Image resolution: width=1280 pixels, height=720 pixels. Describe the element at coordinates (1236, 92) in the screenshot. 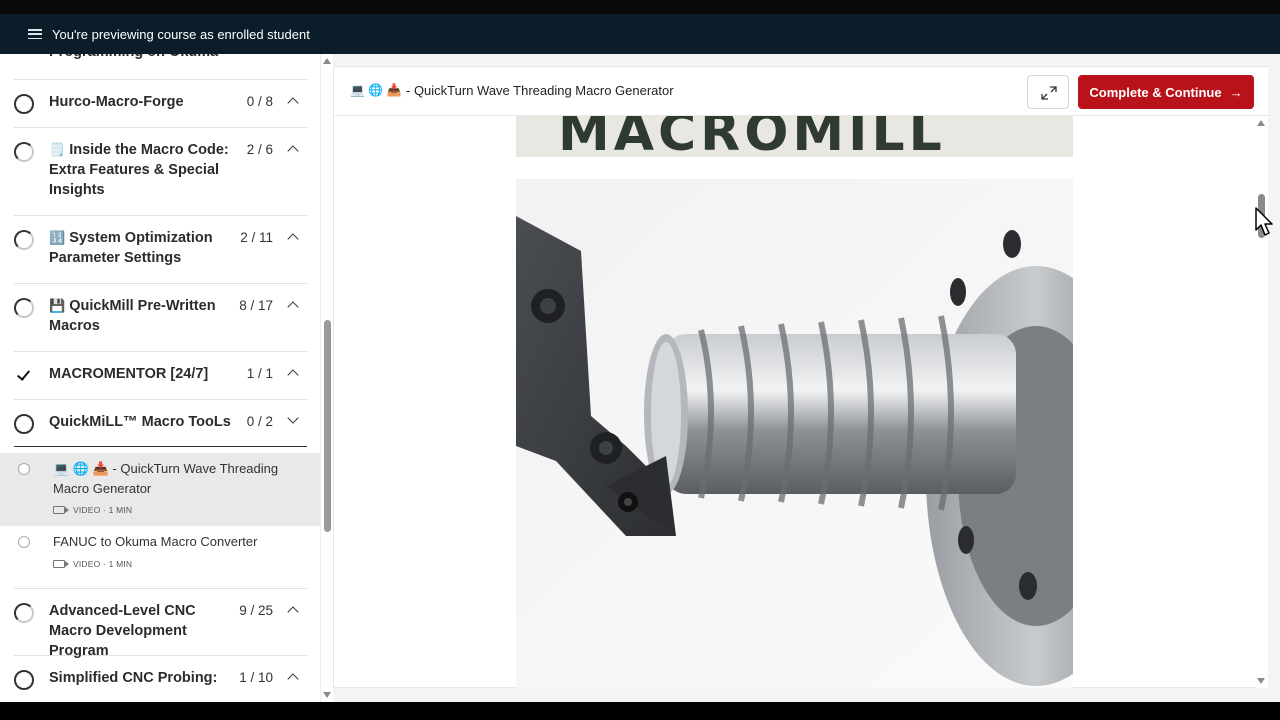

I see `arrow-right-icon: →` at that location.